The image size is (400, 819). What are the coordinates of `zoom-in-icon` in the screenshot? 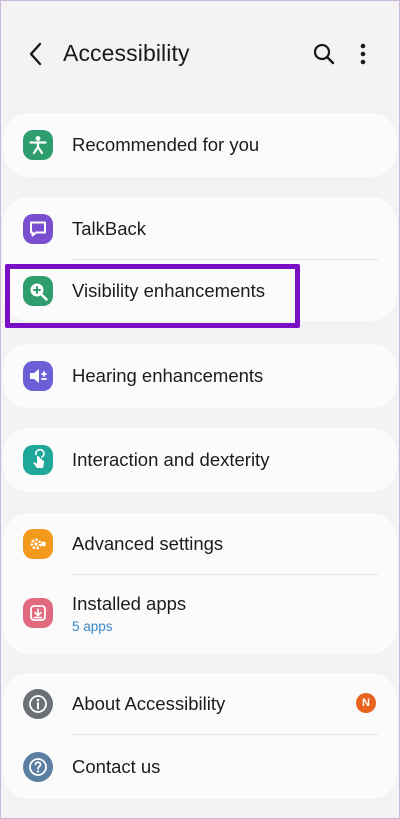 It's located at (38, 291).